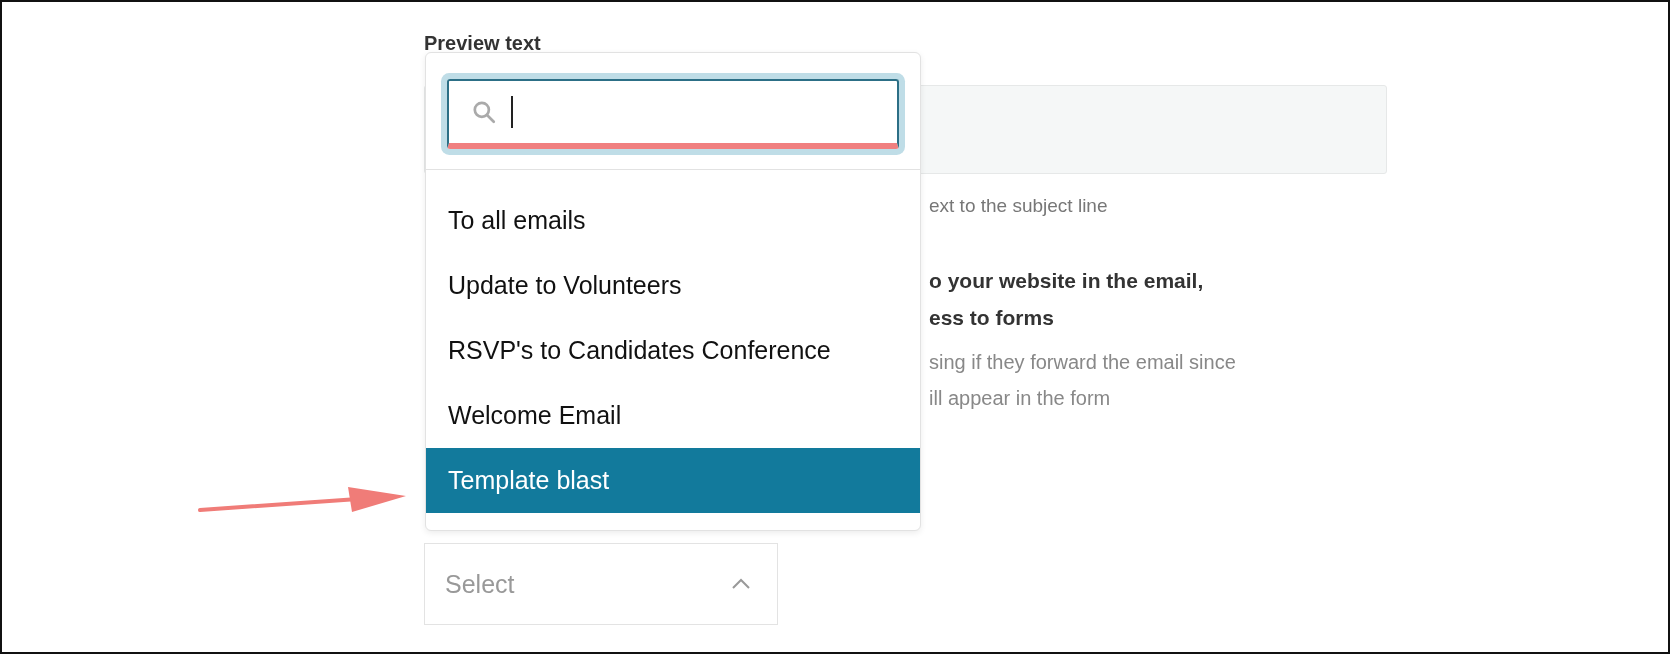  I want to click on dropdown-option: Update to Volunteers, so click(673, 285).